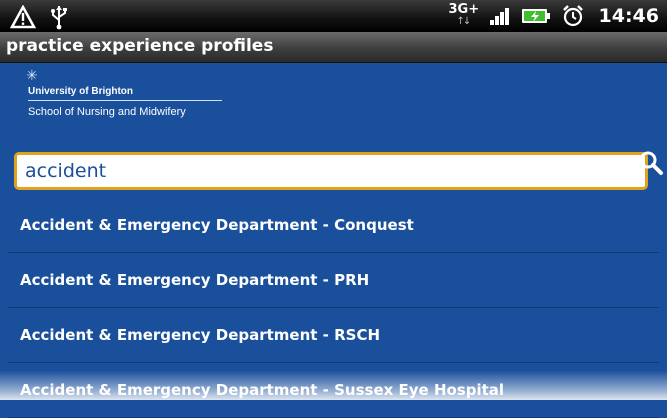  I want to click on list-item-label: Accident & Emergency Department - RSCH, so click(200, 335).